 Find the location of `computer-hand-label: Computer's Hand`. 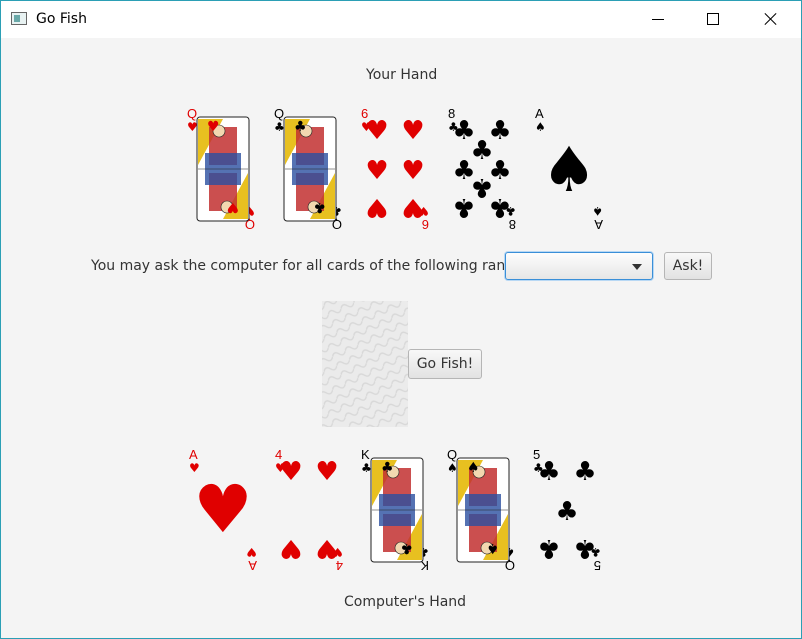

computer-hand-label: Computer's Hand is located at coordinates (405, 602).